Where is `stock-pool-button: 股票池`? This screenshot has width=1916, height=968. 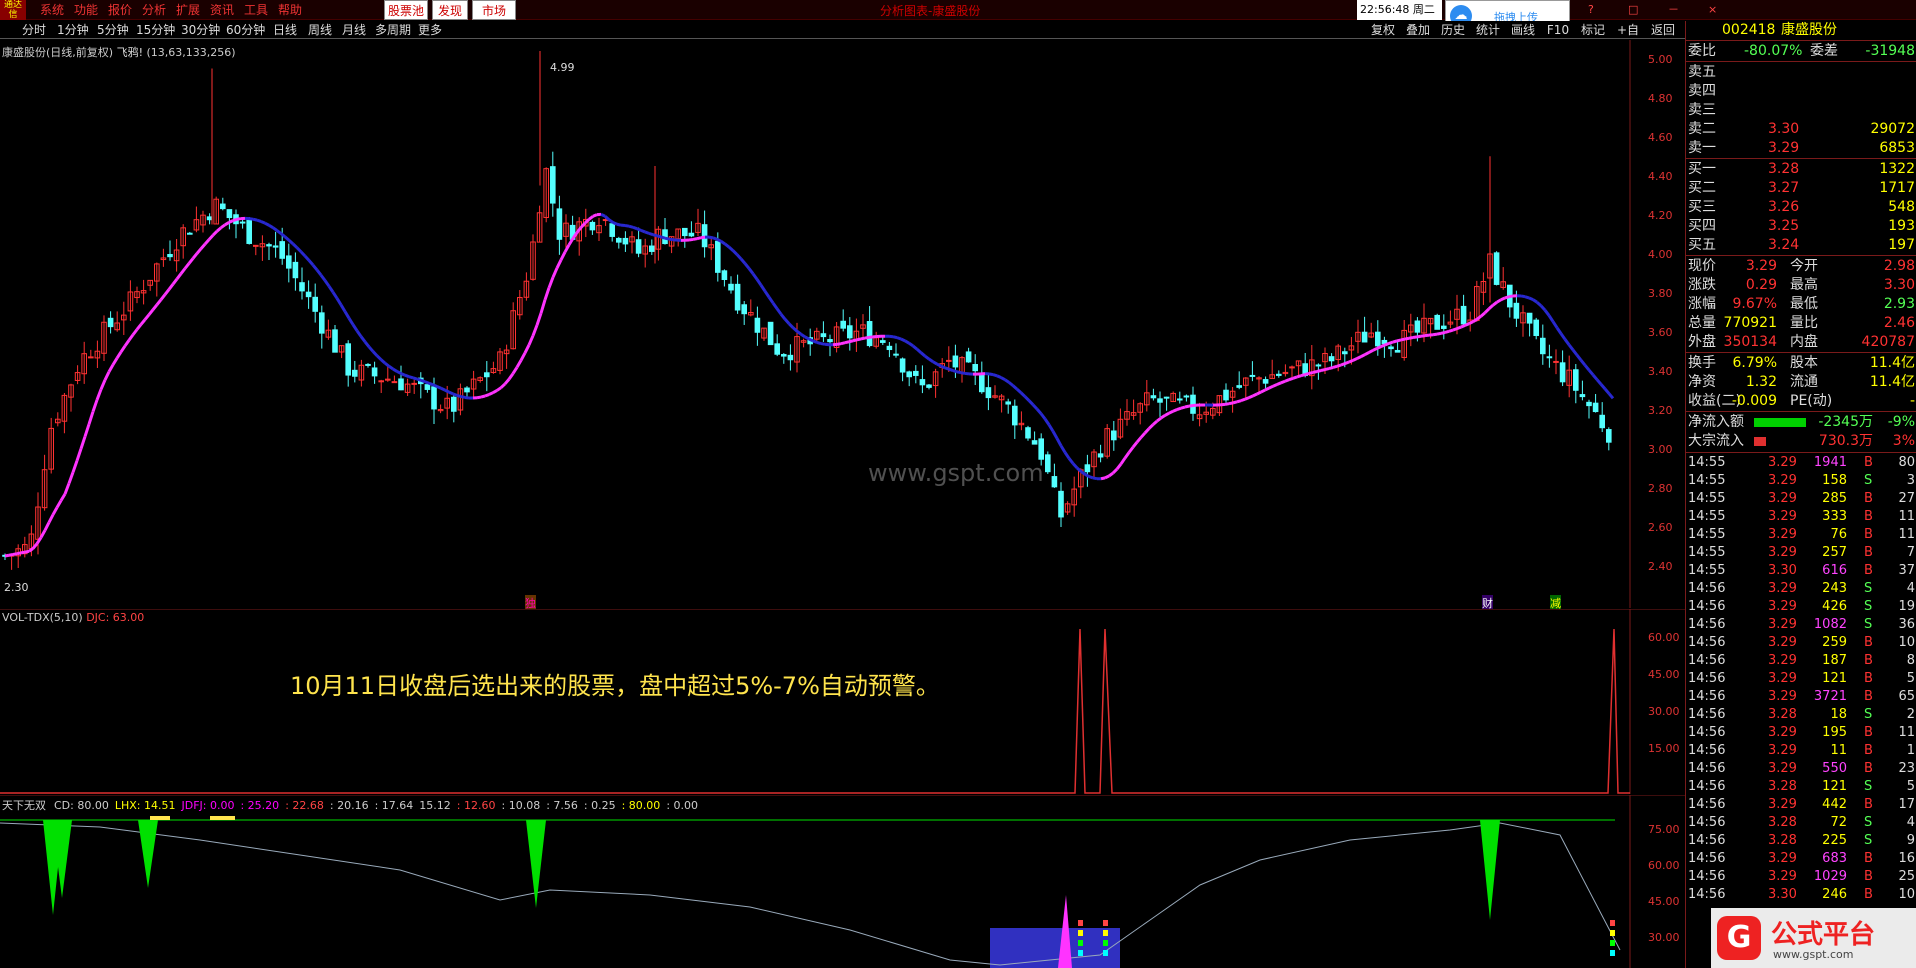
stock-pool-button: 股票池 is located at coordinates (406, 10).